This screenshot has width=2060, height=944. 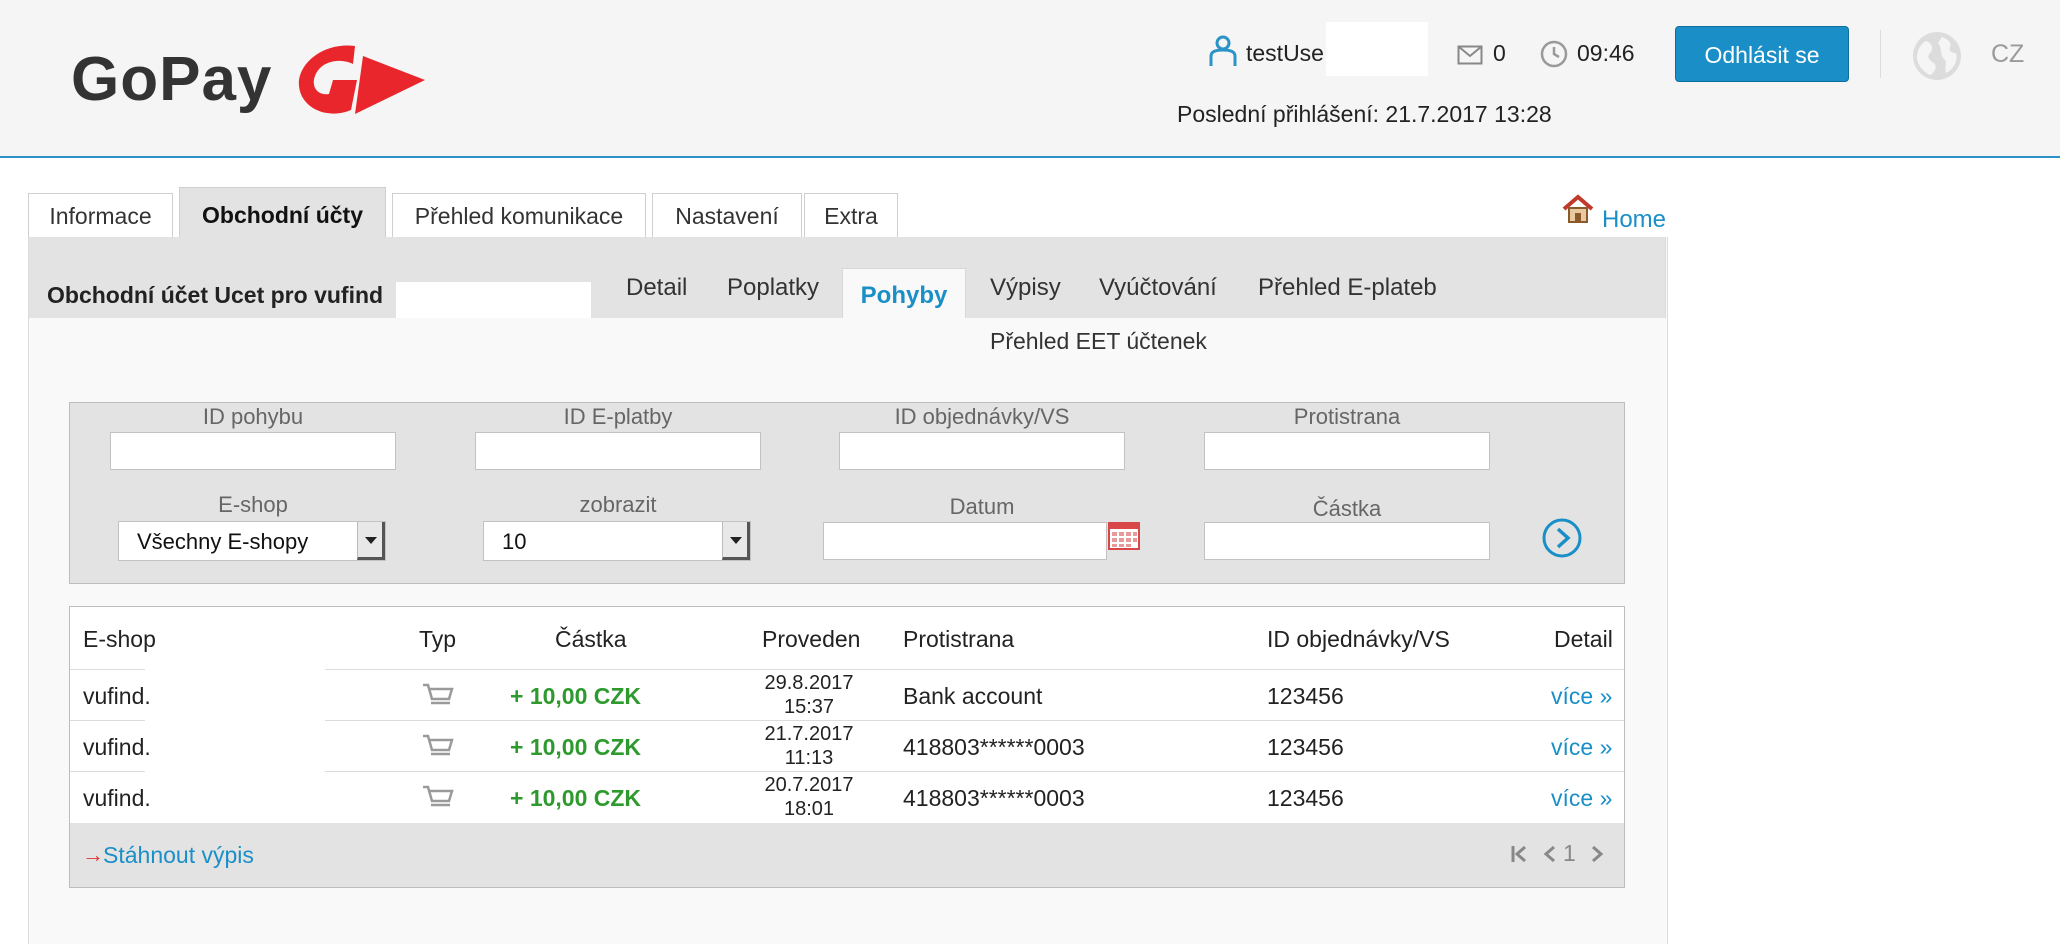 I want to click on previous-page-icon, so click(x=1550, y=854).